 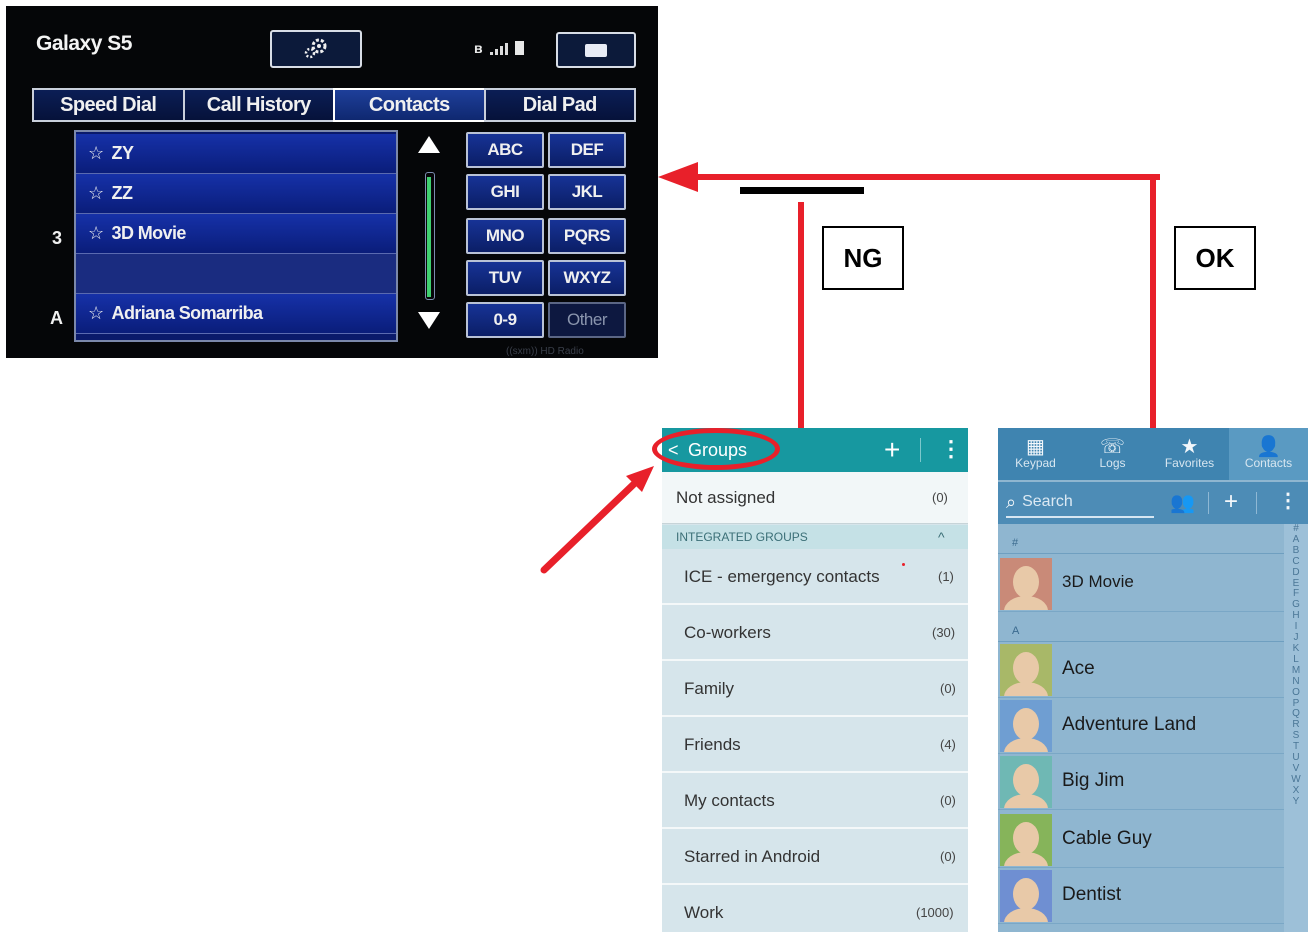 What do you see at coordinates (587, 236) in the screenshot?
I see `key-pqrs: PQRS` at bounding box center [587, 236].